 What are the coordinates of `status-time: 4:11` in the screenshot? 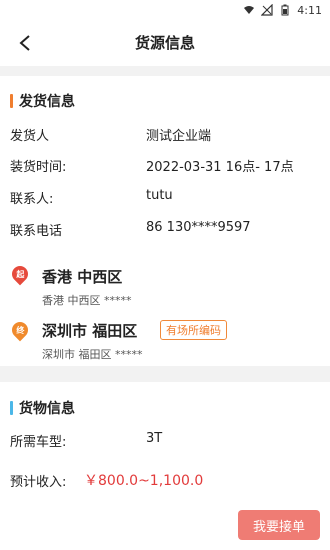 It's located at (309, 10).